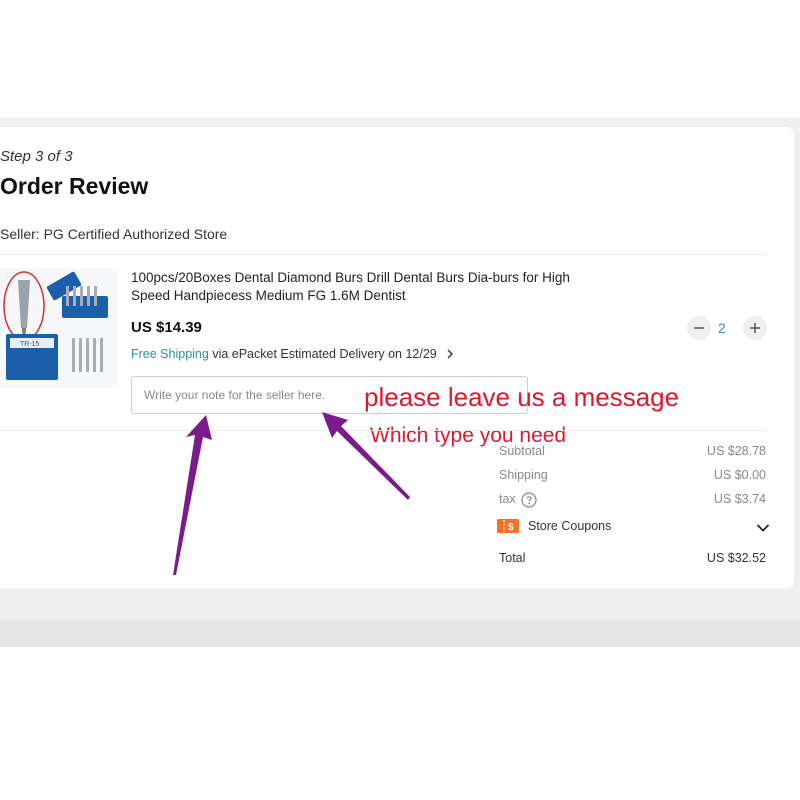  Describe the element at coordinates (512, 558) in the screenshot. I see `total-label: Total` at that location.